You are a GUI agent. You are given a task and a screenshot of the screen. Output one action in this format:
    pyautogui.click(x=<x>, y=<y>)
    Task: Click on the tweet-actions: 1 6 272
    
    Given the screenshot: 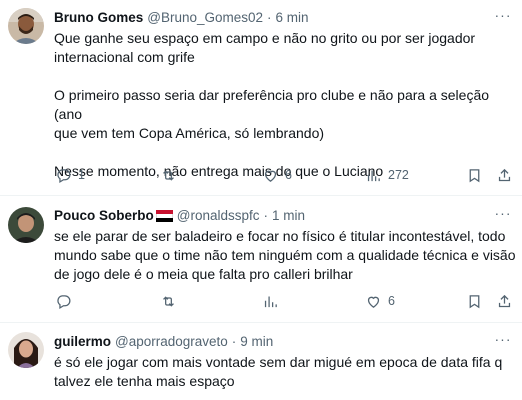 What is the action you would take?
    pyautogui.click(x=261, y=175)
    